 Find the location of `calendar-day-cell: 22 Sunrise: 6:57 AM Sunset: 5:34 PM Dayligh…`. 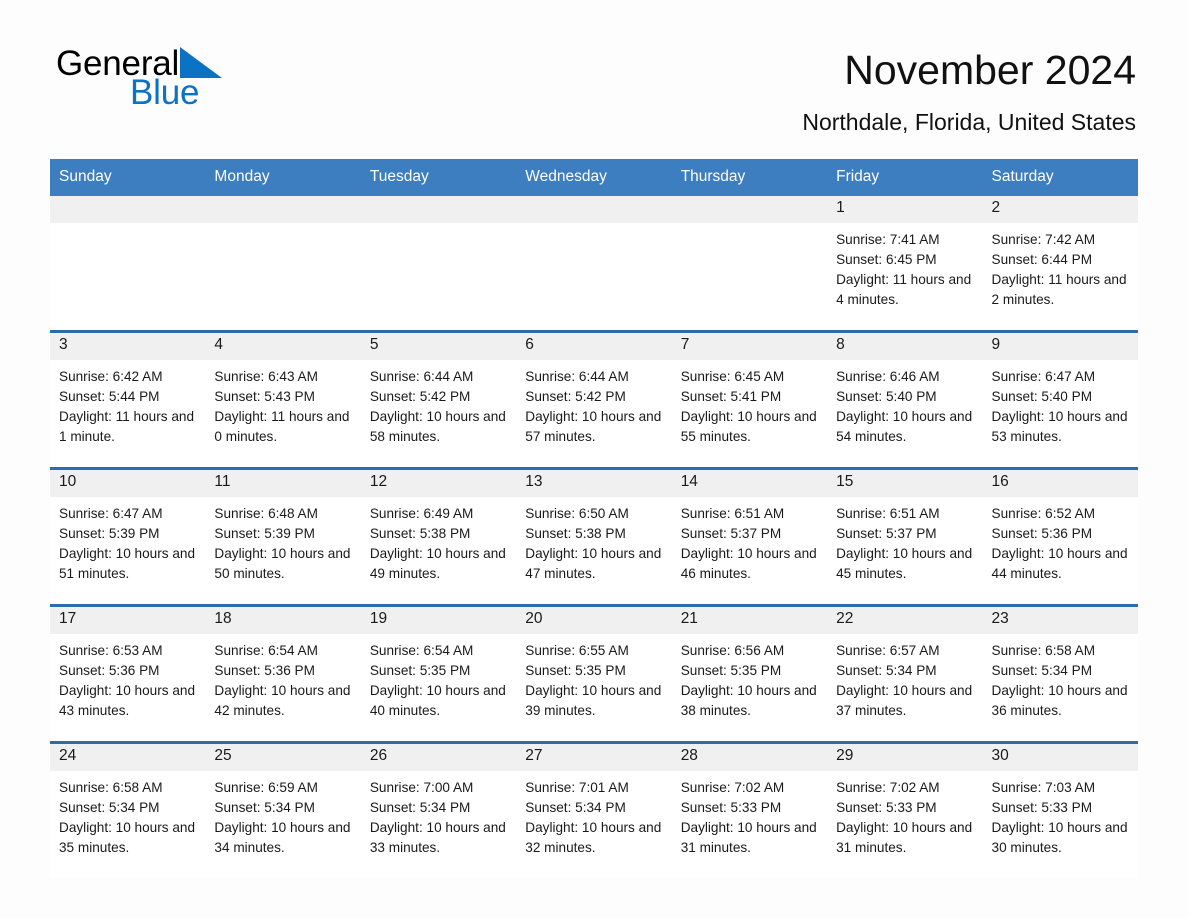

calendar-day-cell: 22 Sunrise: 6:57 AM Sunset: 5:34 PM Dayligh… is located at coordinates (905, 672).